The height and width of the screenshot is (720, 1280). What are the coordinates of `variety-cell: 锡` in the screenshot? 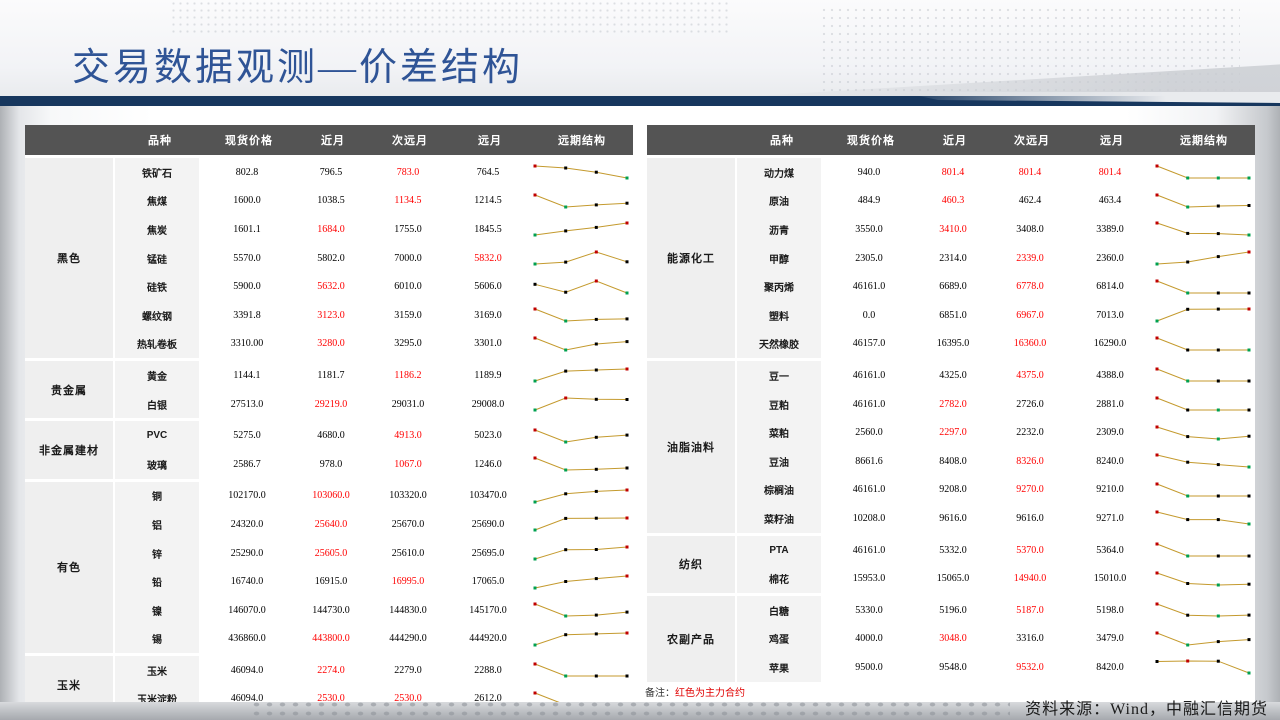 It's located at (158, 639).